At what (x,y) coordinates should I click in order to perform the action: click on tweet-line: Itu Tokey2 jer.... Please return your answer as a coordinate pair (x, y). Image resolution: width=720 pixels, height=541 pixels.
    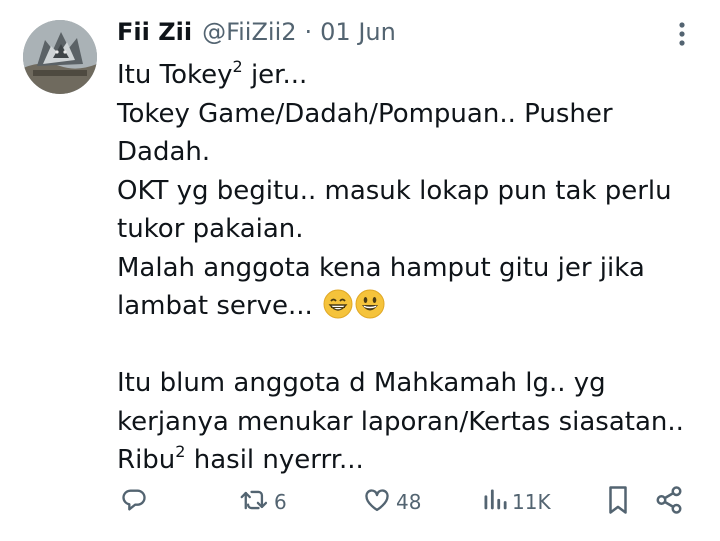
    Looking at the image, I should click on (412, 75).